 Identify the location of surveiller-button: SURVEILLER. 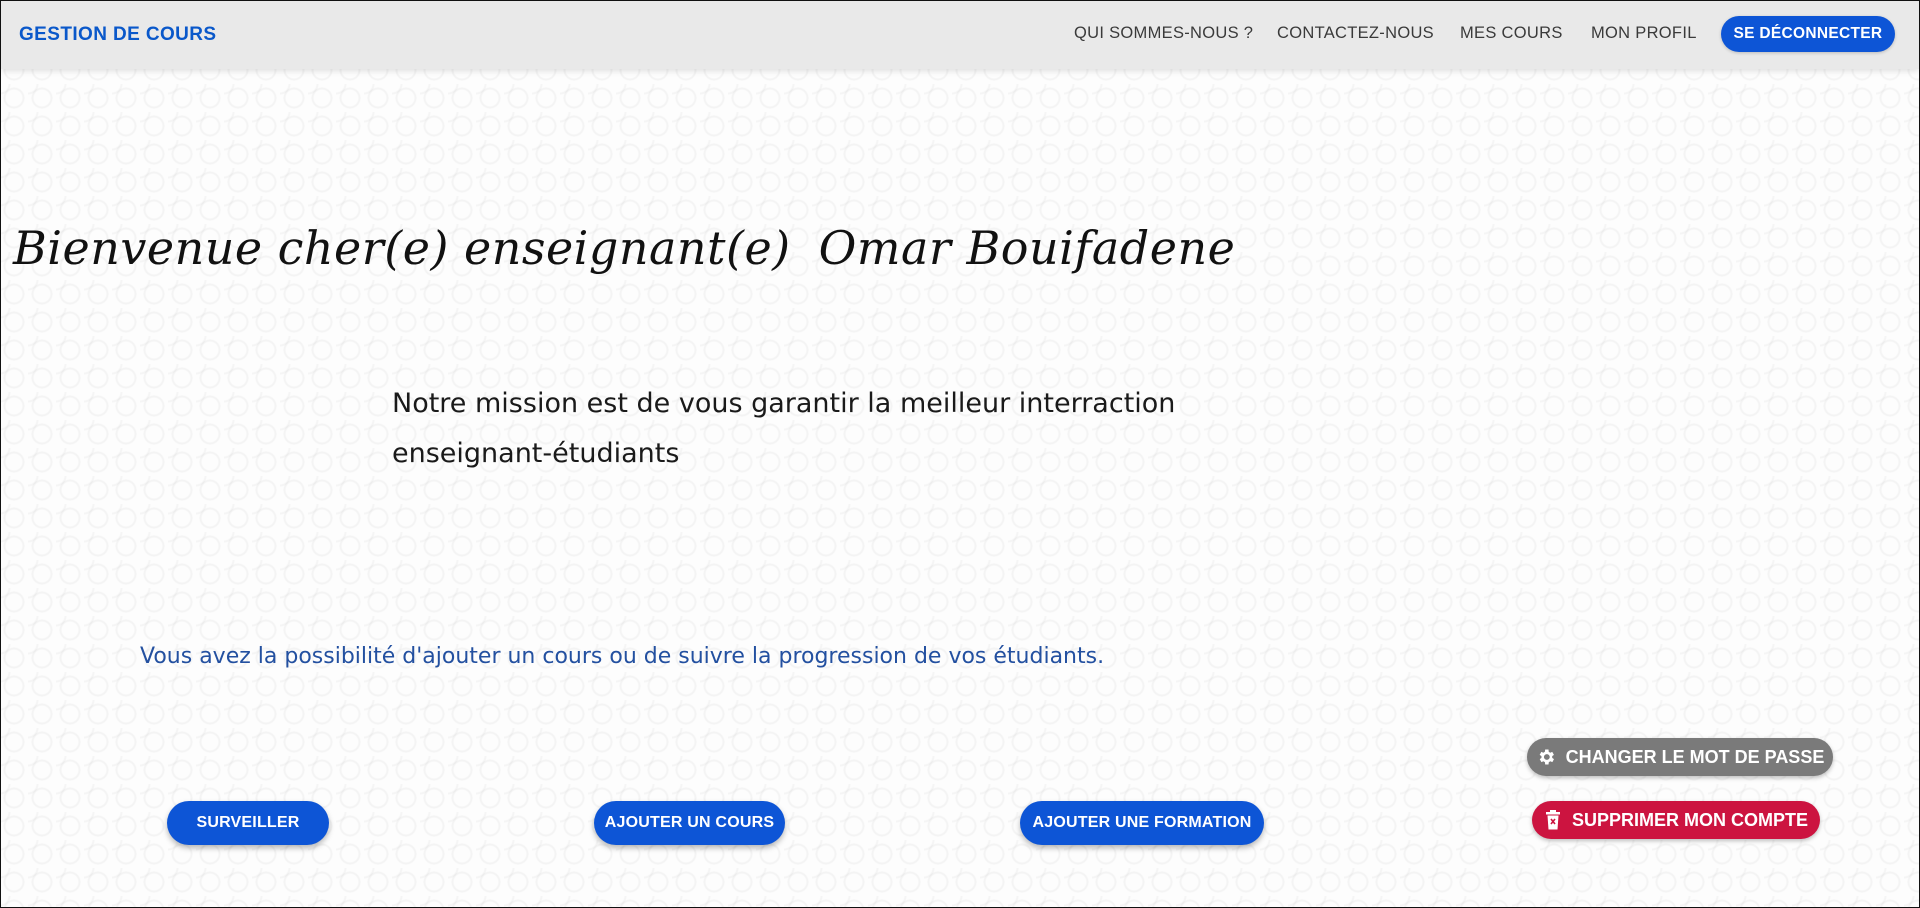
(248, 823).